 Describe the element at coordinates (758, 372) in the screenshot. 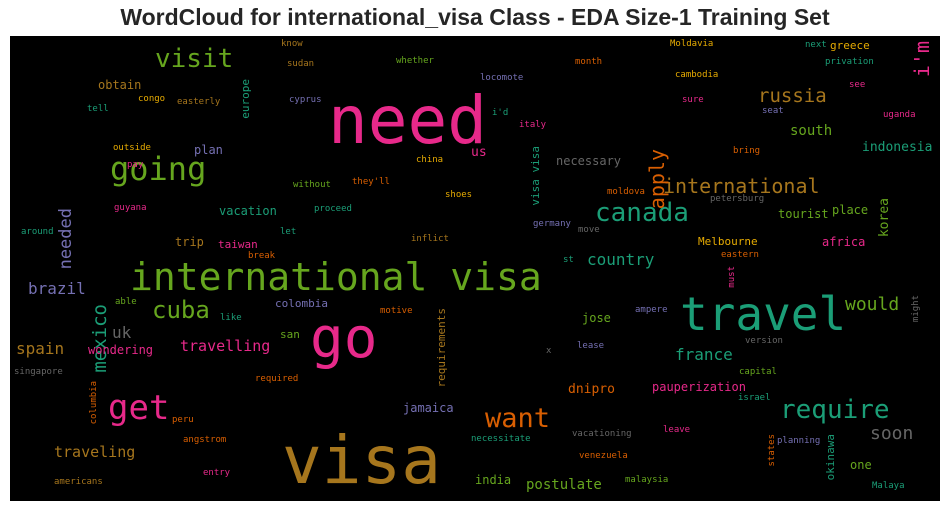

I see `word-capital: capital` at that location.